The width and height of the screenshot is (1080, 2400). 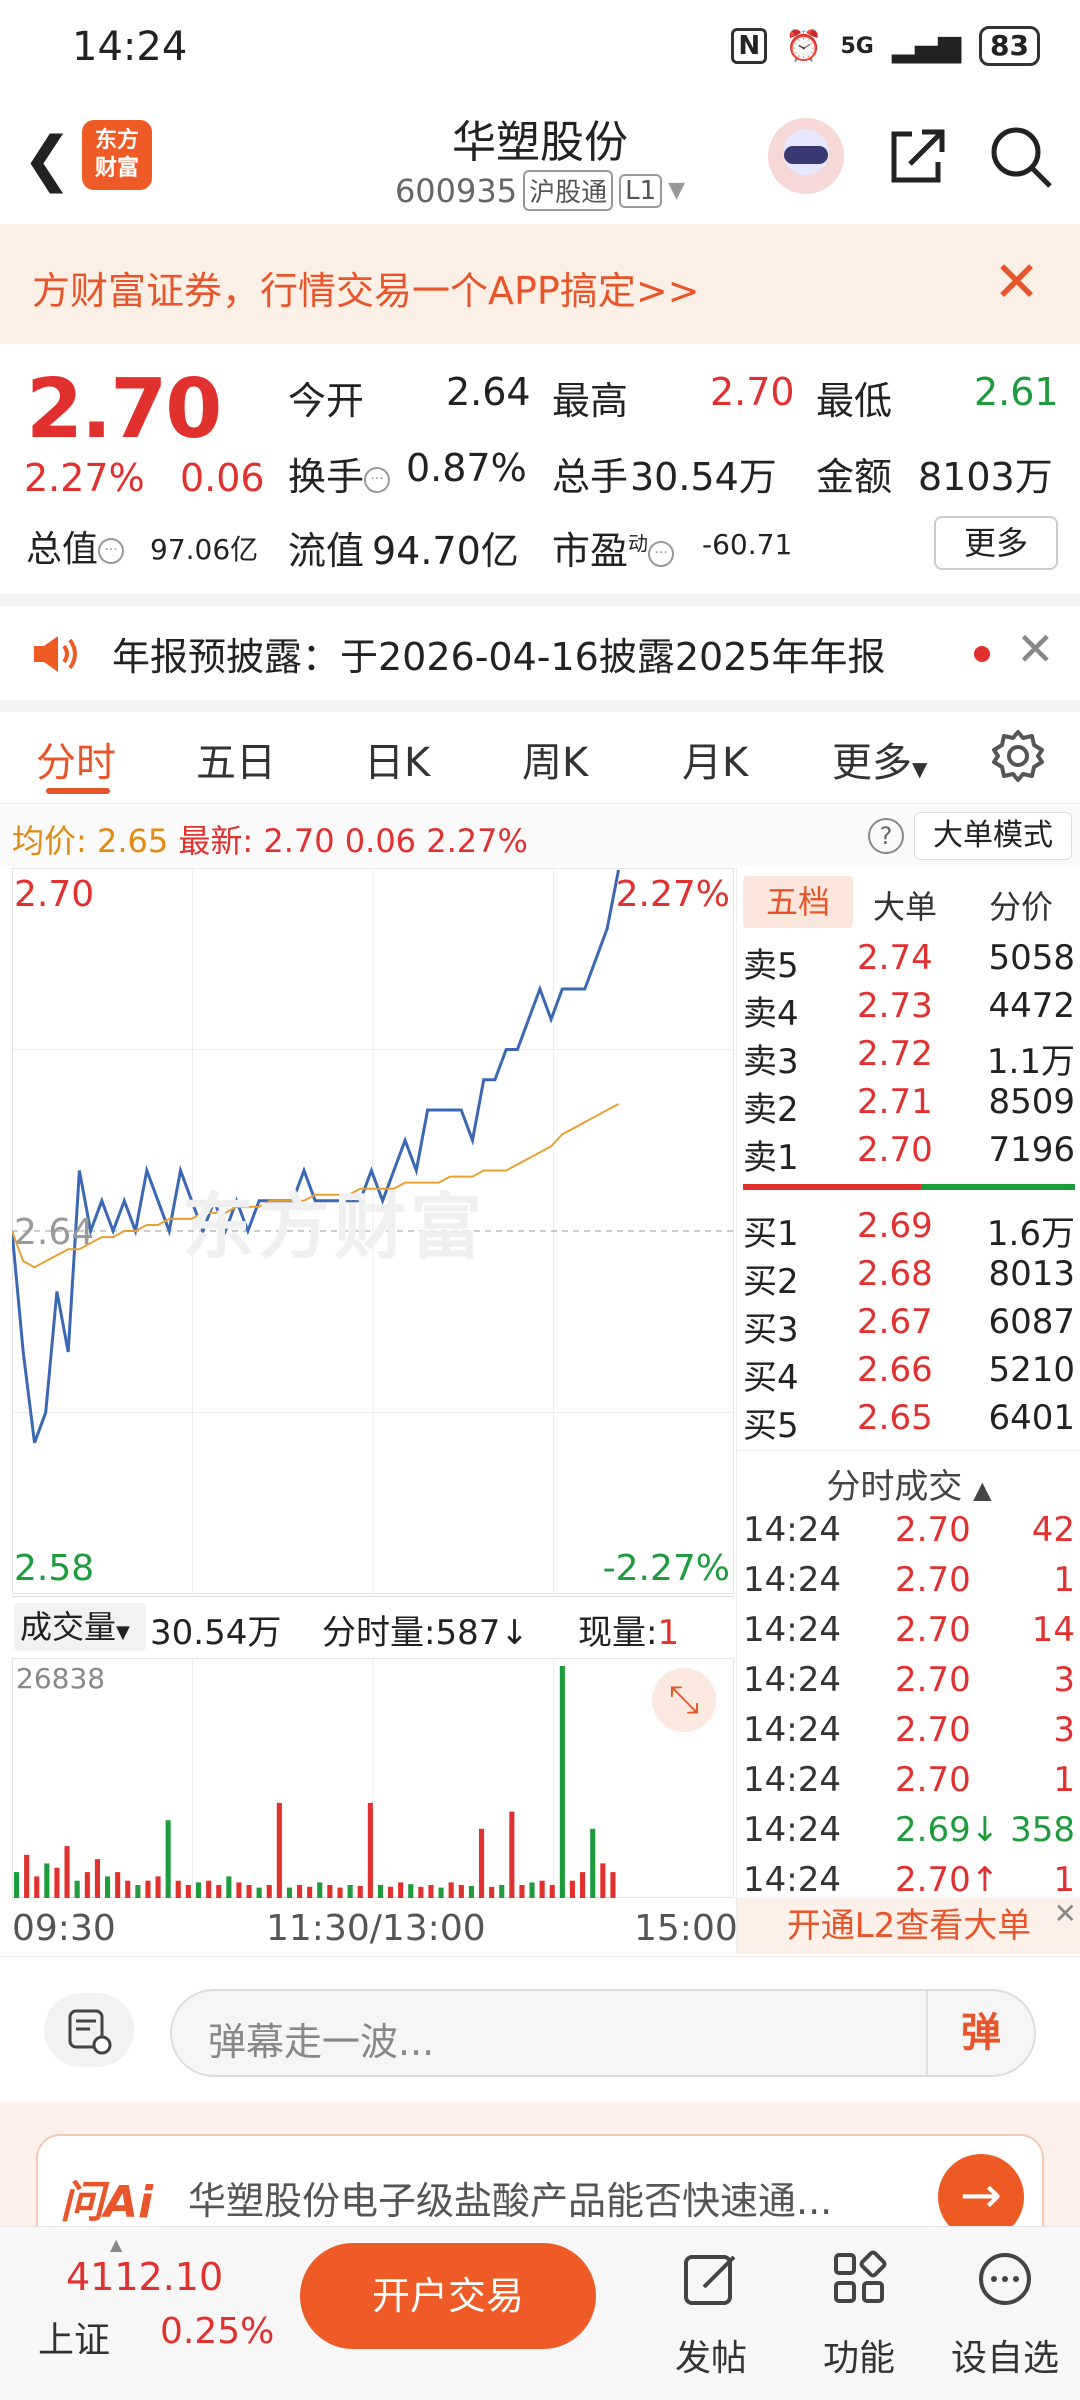 I want to click on tab-daily-k: 日K, so click(x=397, y=759).